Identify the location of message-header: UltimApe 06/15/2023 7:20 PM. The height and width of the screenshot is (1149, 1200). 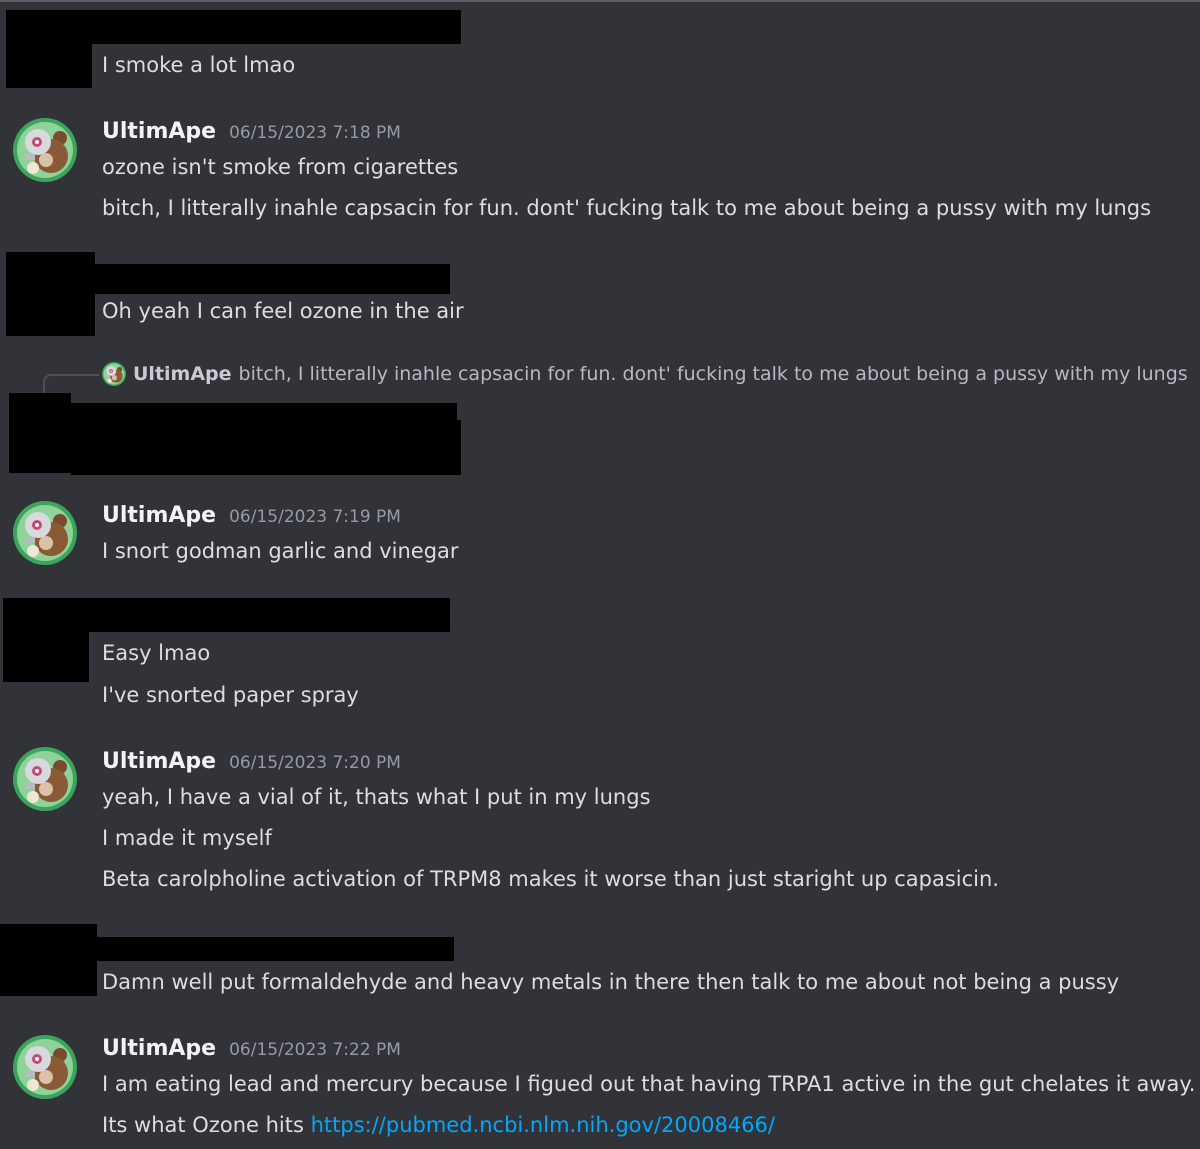
(251, 762).